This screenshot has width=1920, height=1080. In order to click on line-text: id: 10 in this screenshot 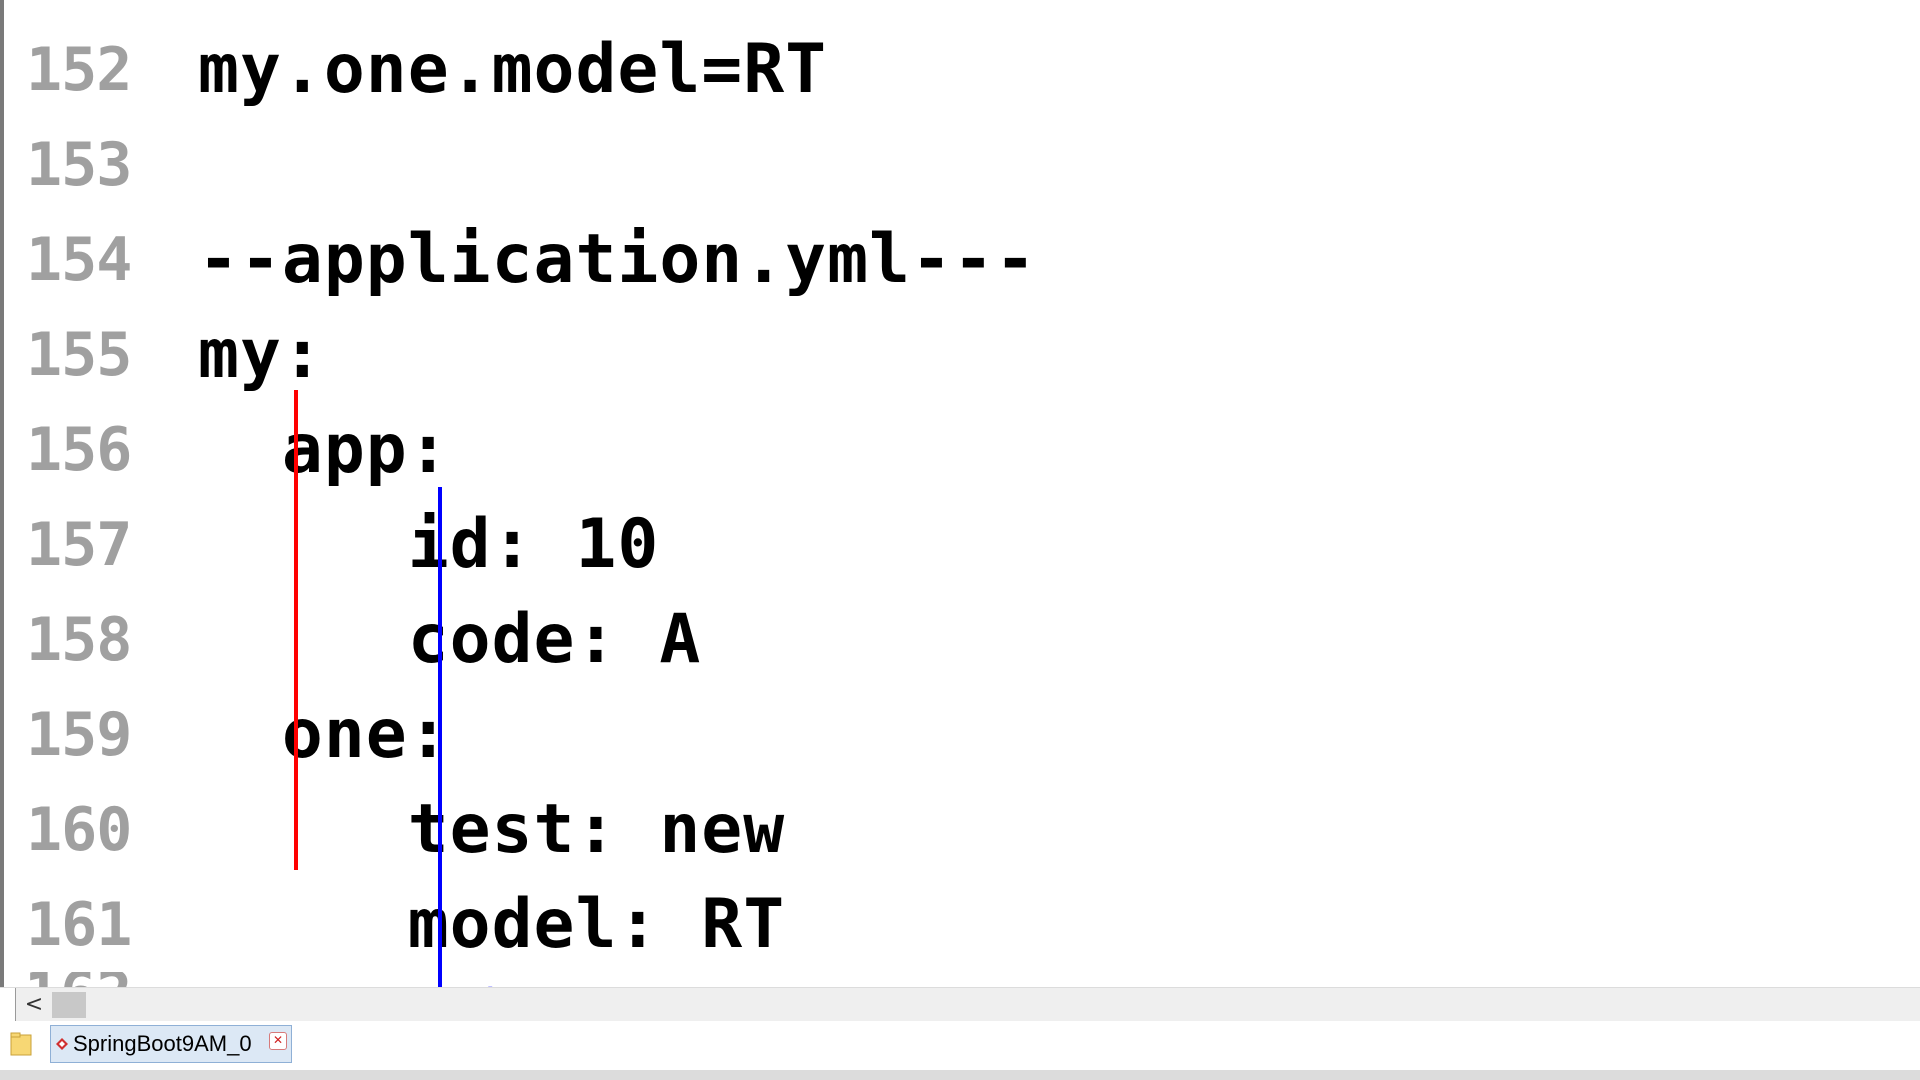, I will do `click(428, 544)`.